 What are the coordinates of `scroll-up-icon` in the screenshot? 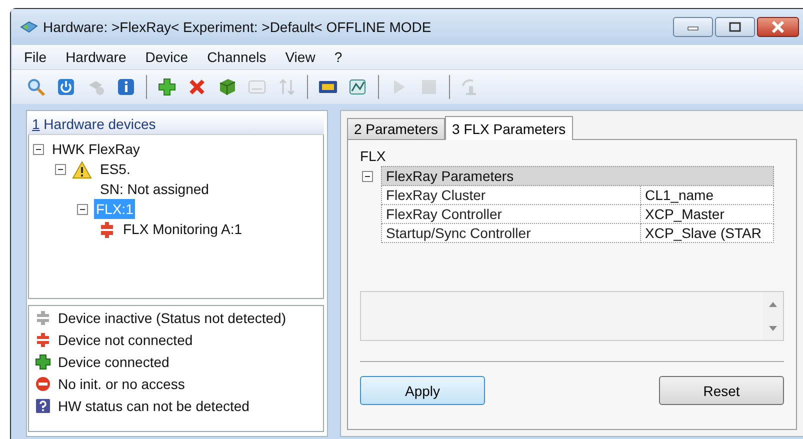 It's located at (773, 304).